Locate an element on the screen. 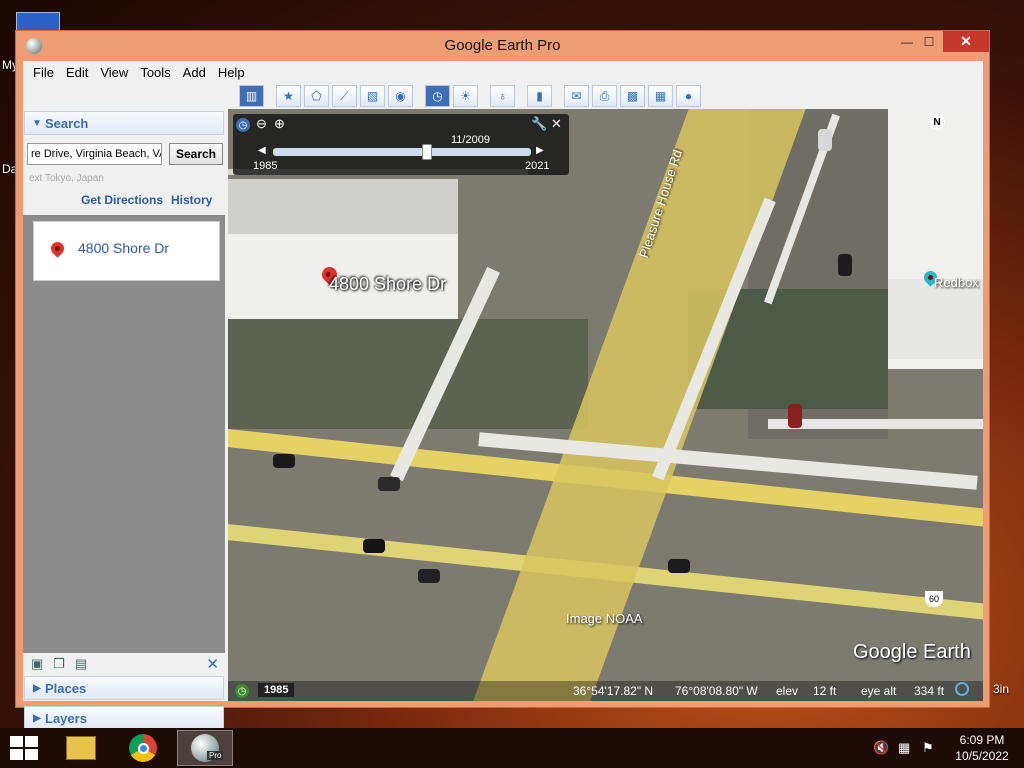  close-button: ✕ is located at coordinates (966, 41).